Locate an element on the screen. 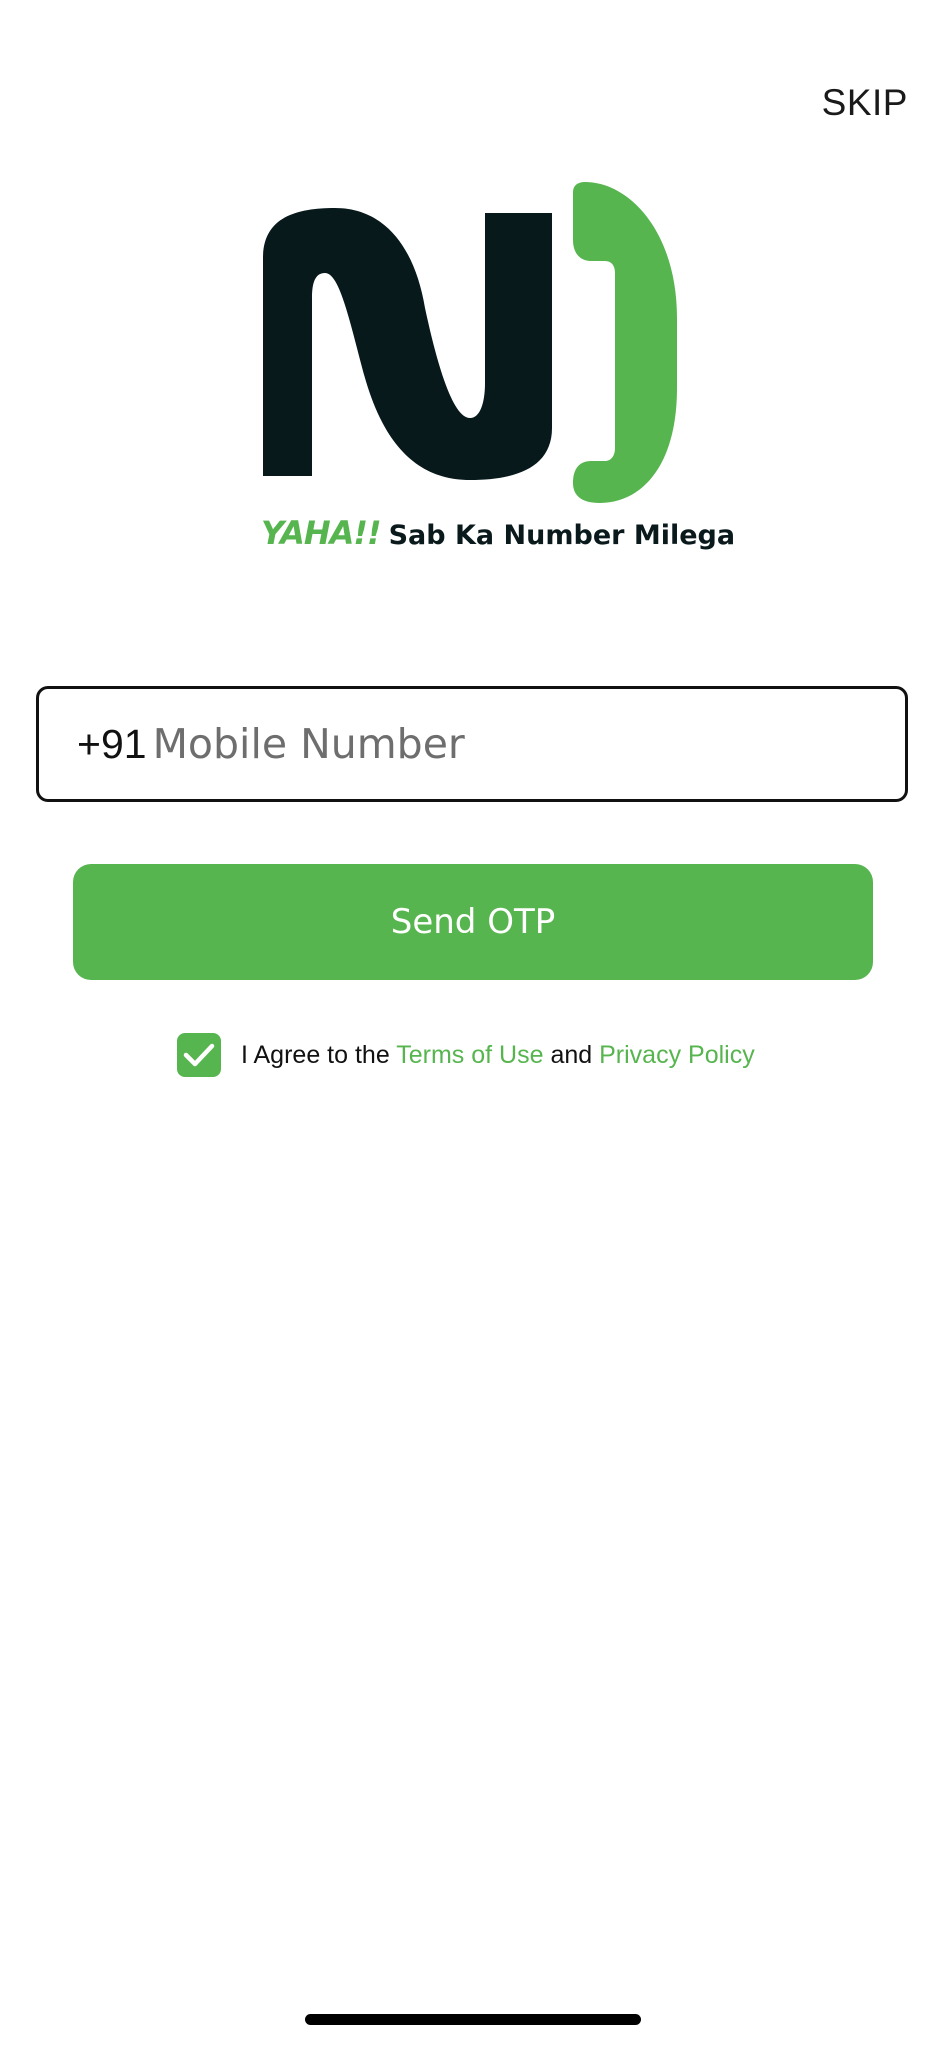  tagline-accent: YAHA!! is located at coordinates (321, 533).